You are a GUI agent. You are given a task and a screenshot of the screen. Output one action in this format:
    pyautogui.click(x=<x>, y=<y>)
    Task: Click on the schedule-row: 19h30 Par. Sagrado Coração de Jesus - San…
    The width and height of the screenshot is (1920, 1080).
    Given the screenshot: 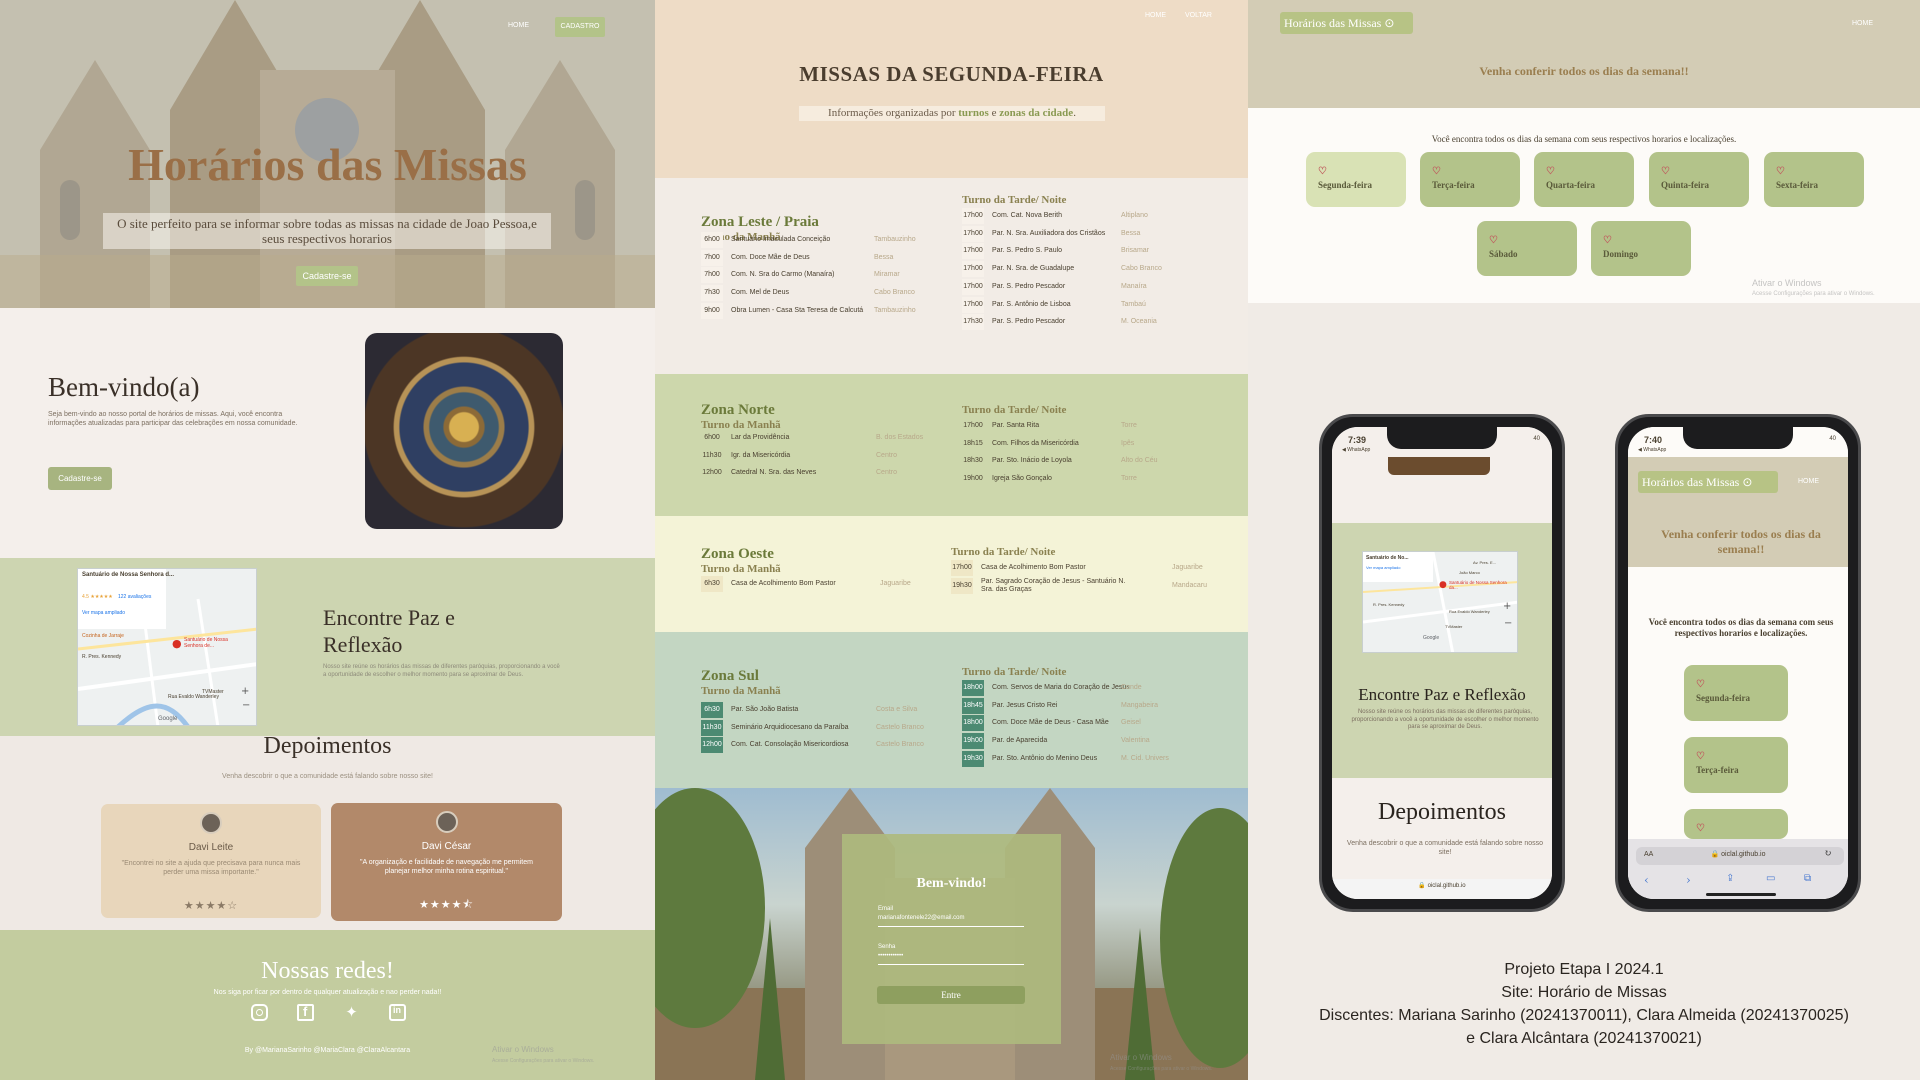 What is the action you would take?
    pyautogui.click(x=1079, y=585)
    